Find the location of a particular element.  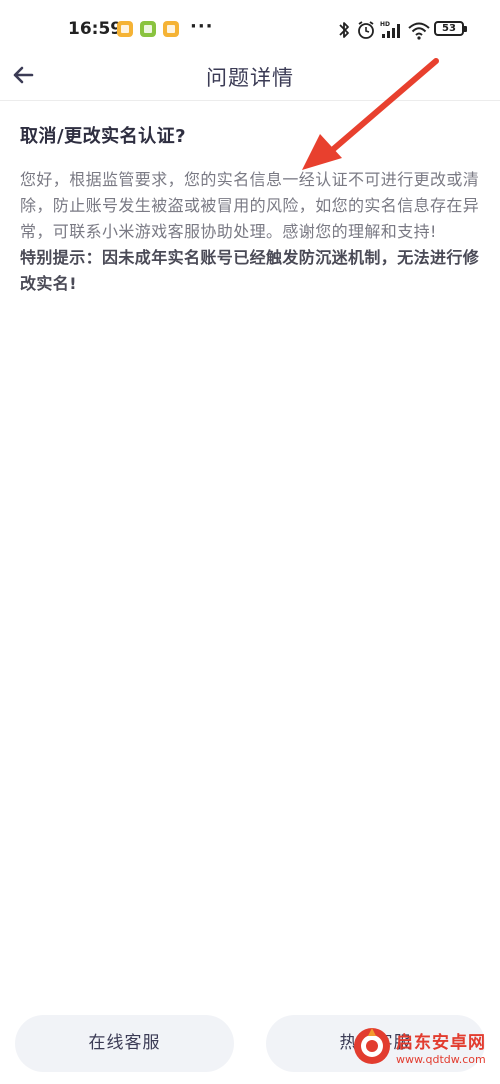

annotation-arrow-icon is located at coordinates (370, 114).